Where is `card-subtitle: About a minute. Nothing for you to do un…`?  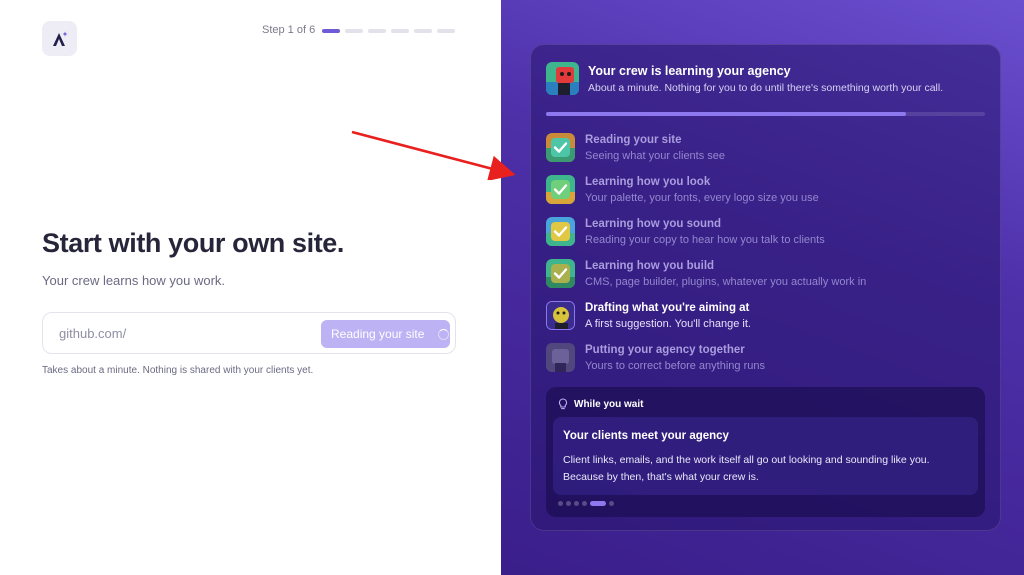 card-subtitle: About a minute. Nothing for you to do un… is located at coordinates (766, 88).